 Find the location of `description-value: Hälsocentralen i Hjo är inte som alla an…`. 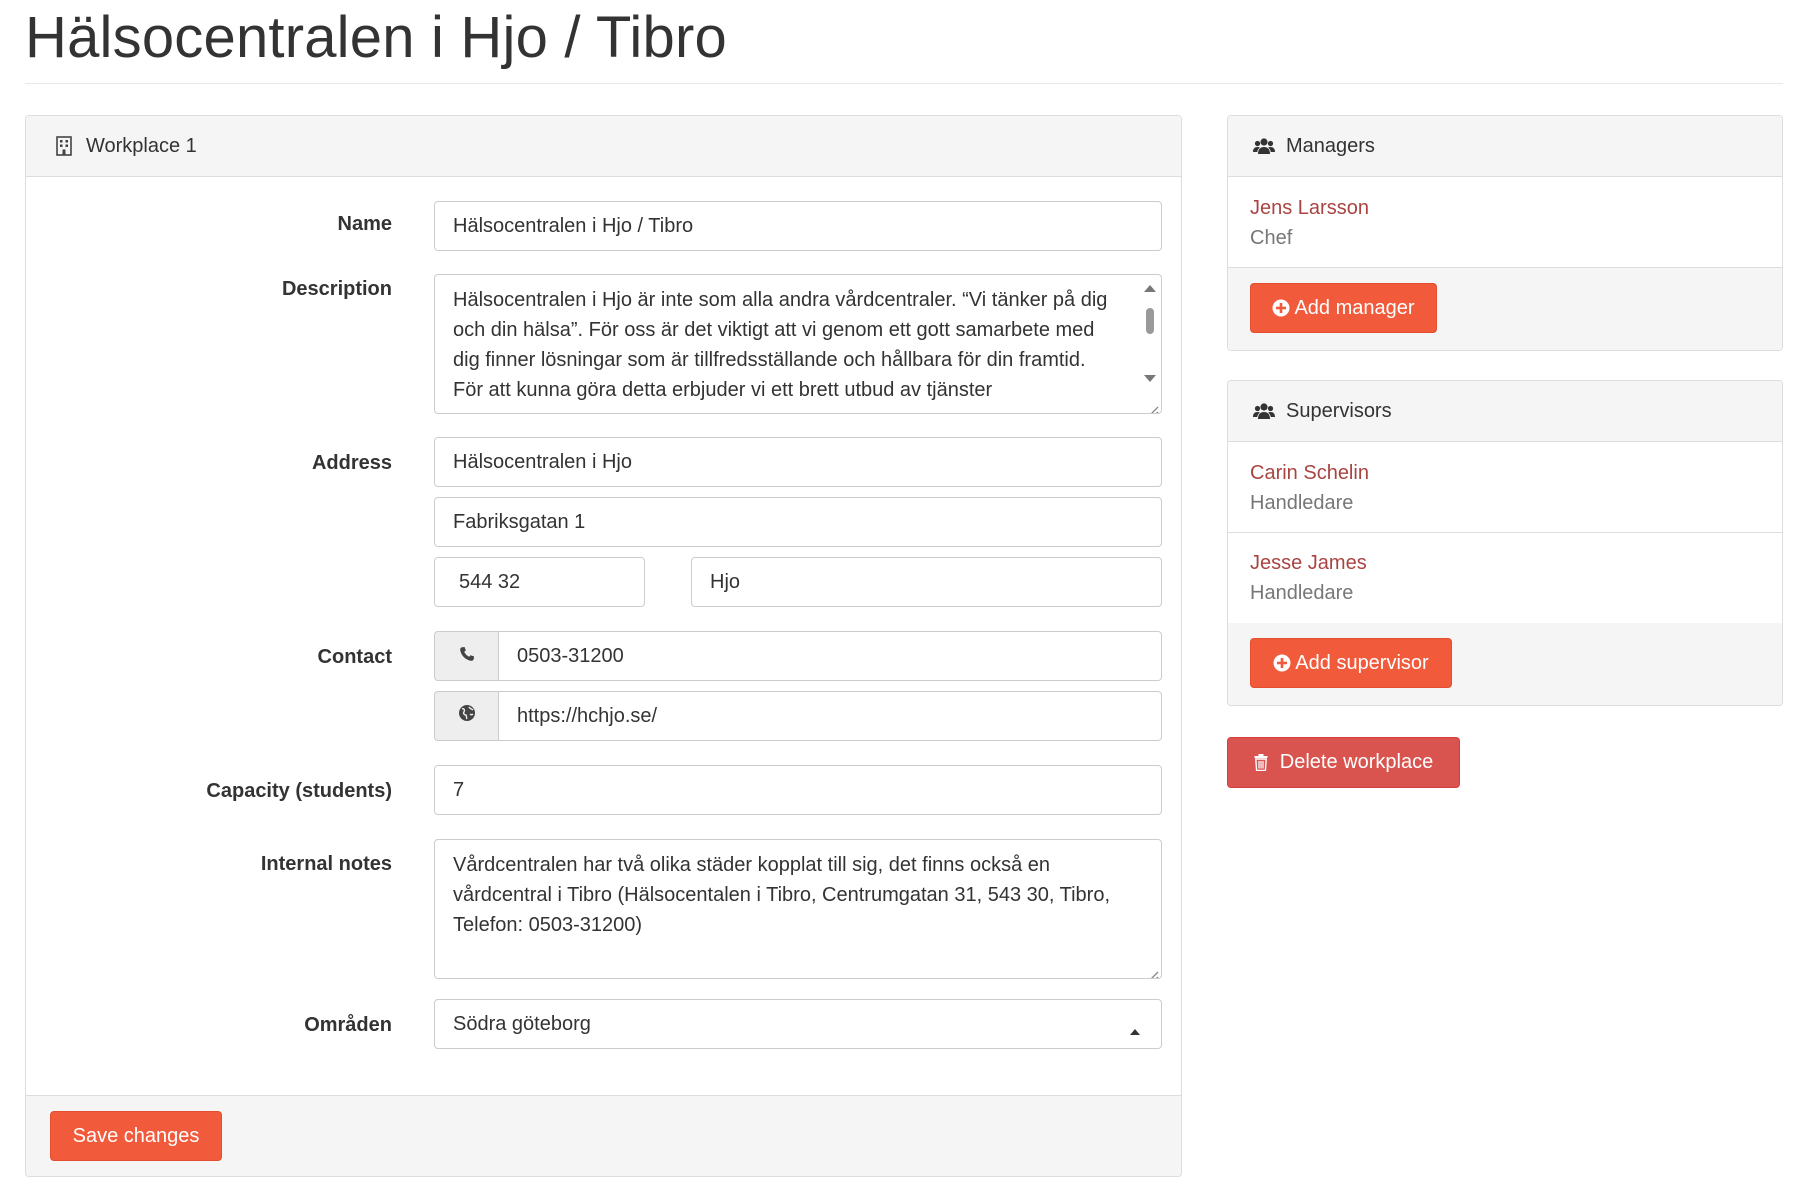

description-value: Hälsocentralen i Hjo är inte som alla an… is located at coordinates (780, 345).